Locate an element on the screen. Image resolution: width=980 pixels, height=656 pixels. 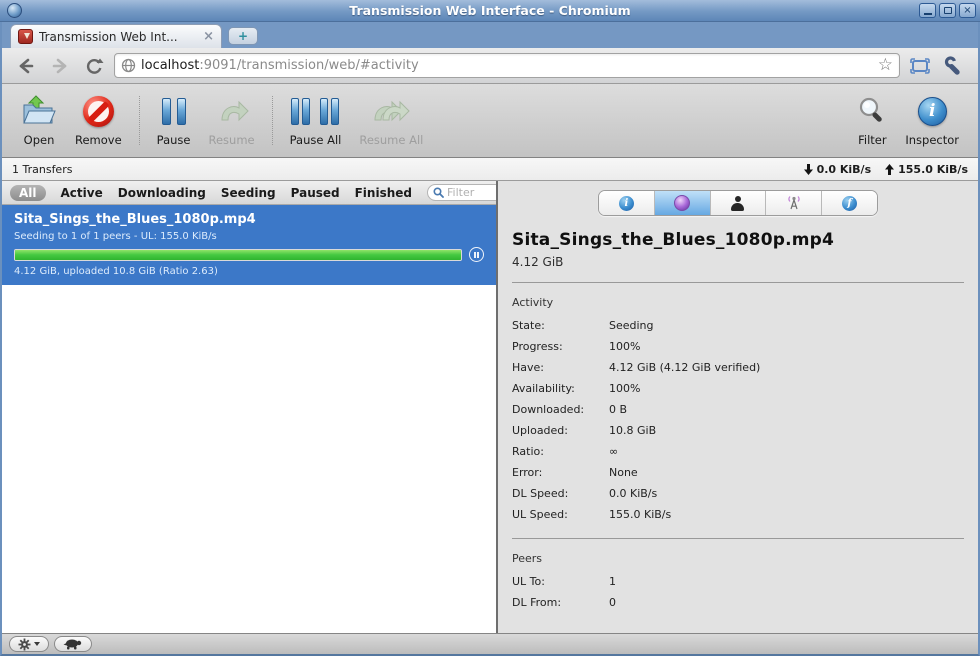
transmission-favicon-icon is located at coordinates (25, 36).